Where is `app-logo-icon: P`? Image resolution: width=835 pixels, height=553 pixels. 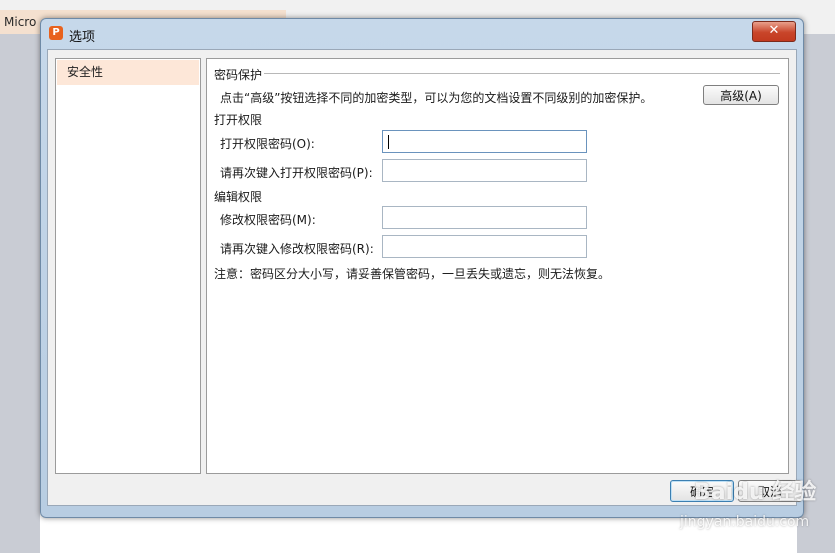 app-logo-icon: P is located at coordinates (56, 33).